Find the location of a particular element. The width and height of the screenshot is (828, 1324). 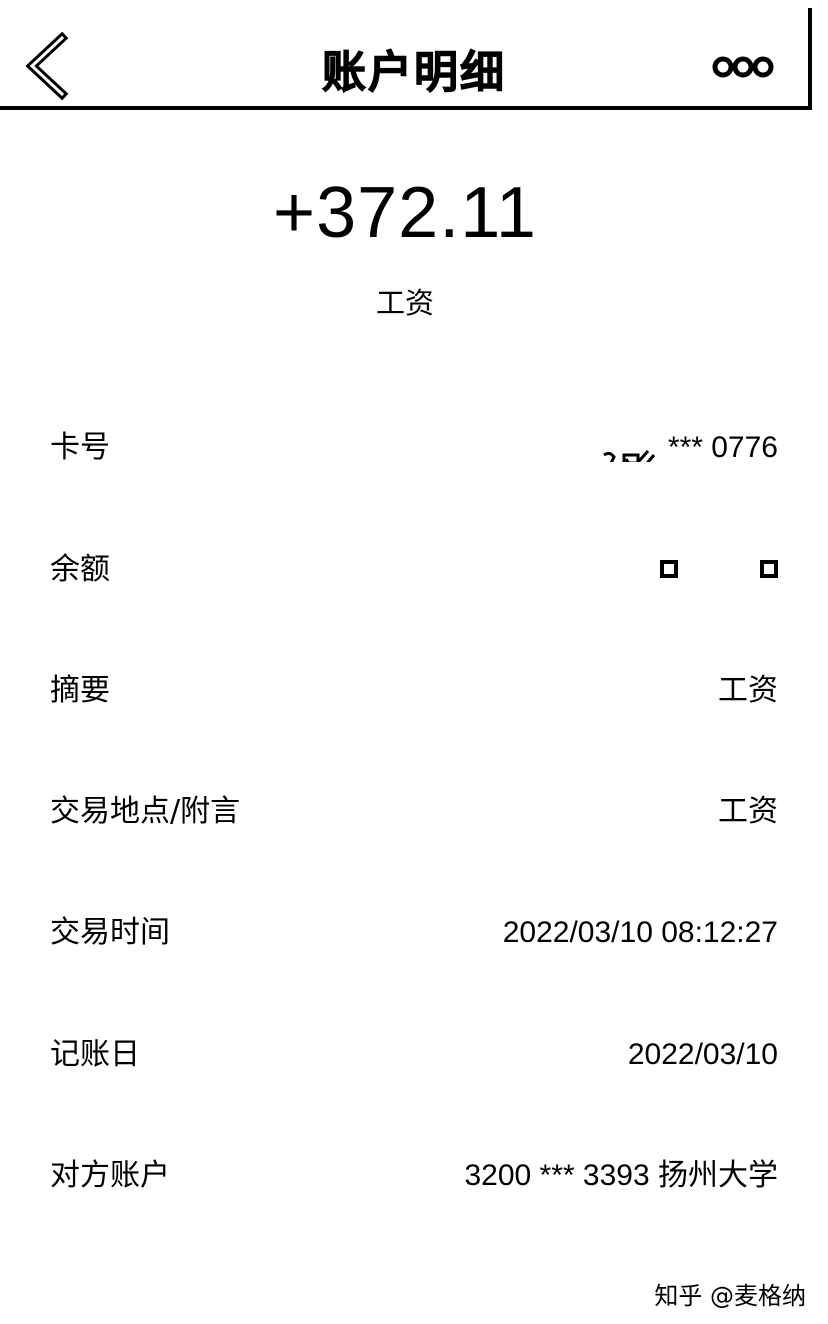

detail-row-location-note: 交易地点/附言 工资 is located at coordinates (414, 812).